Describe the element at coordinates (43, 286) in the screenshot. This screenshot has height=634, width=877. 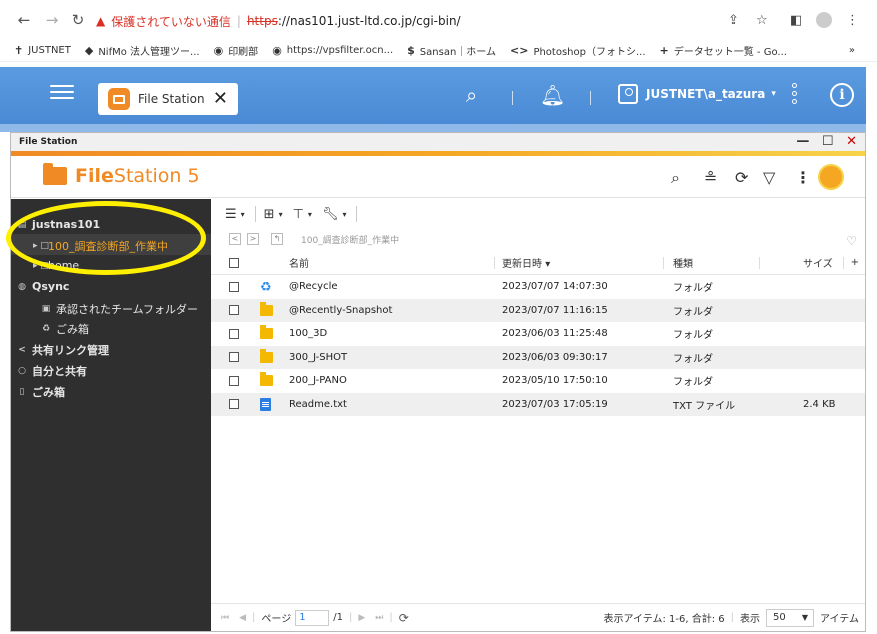
I see `sidebar-item-3: ◍ Qsync` at that location.